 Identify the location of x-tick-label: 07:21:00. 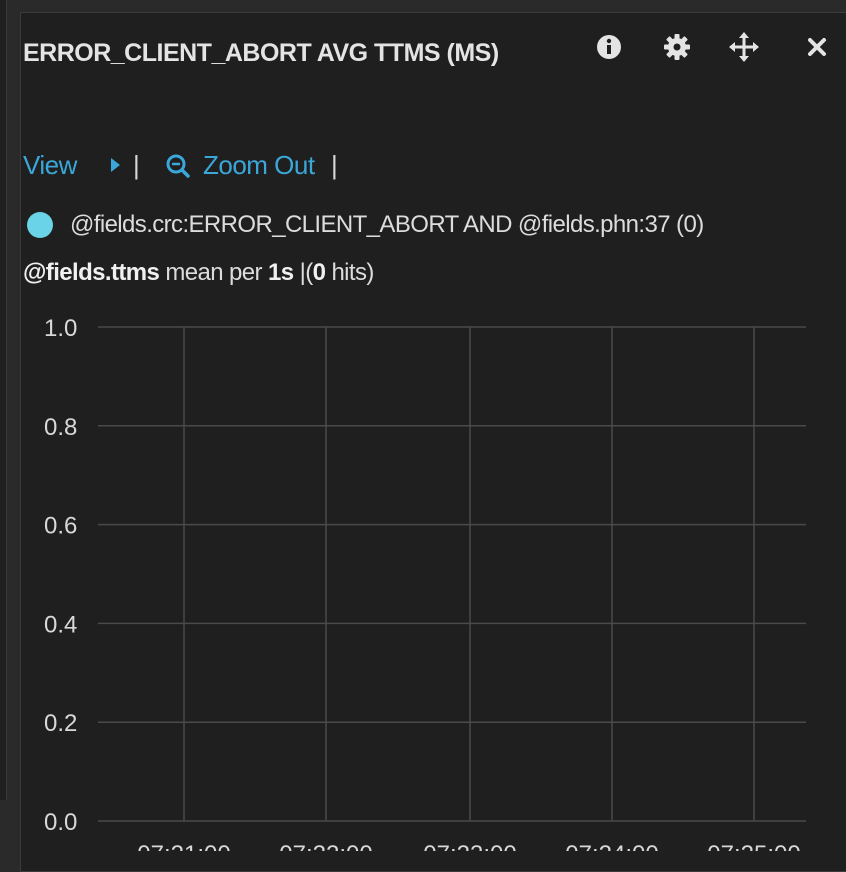
(183, 846).